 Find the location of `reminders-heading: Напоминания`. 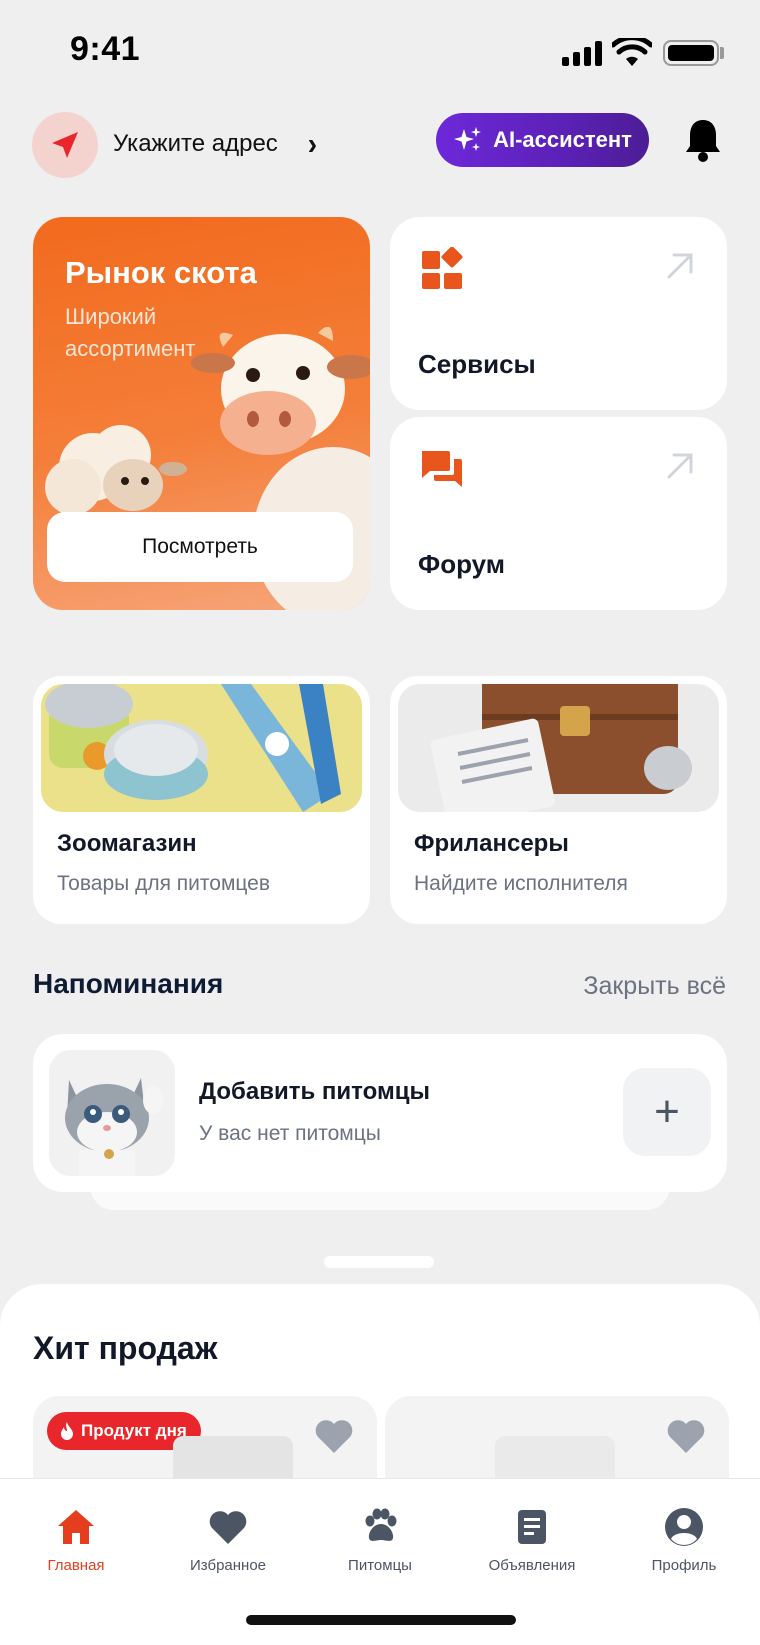

reminders-heading: Напоминания is located at coordinates (128, 983).